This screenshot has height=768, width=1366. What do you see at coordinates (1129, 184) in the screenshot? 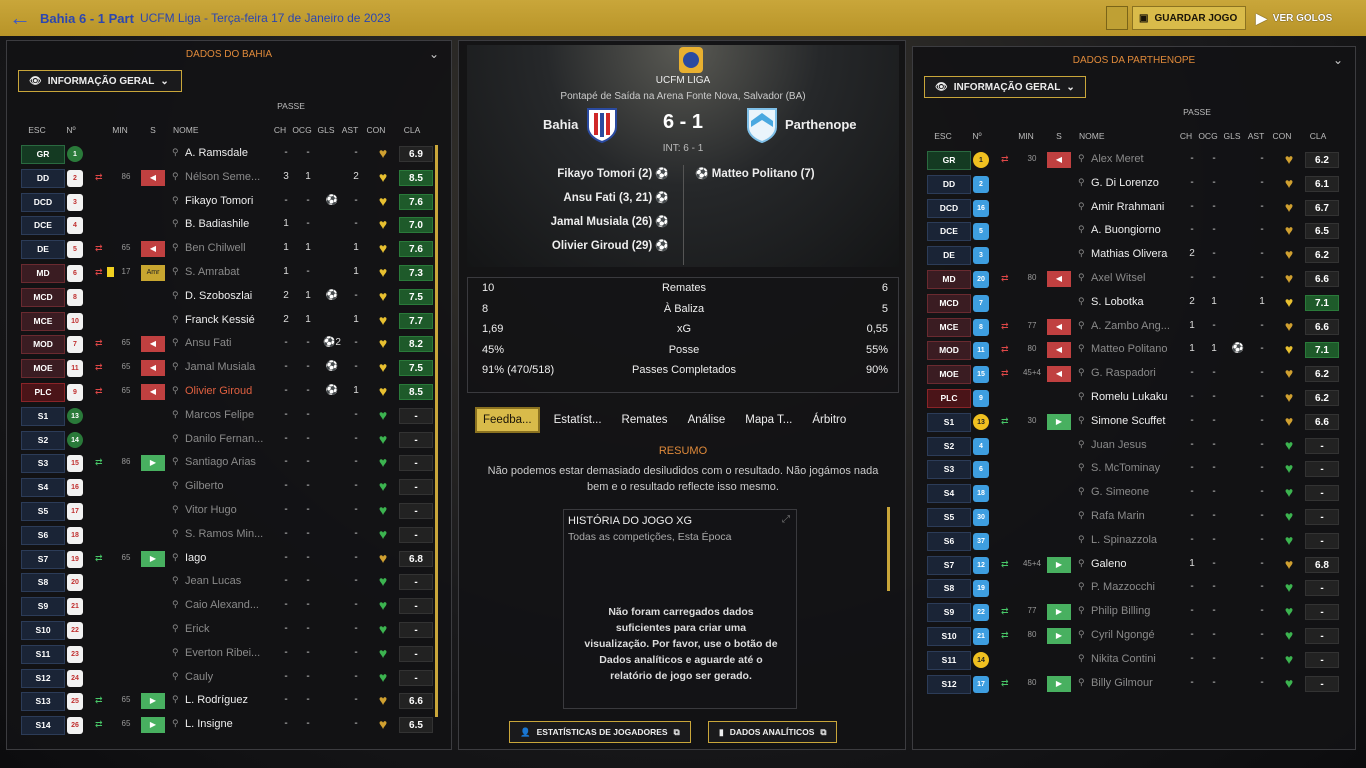
I see `table-row: DD 2 ⚲ G. Di Lorenzo - - - ♥ 6.1` at bounding box center [1129, 184].